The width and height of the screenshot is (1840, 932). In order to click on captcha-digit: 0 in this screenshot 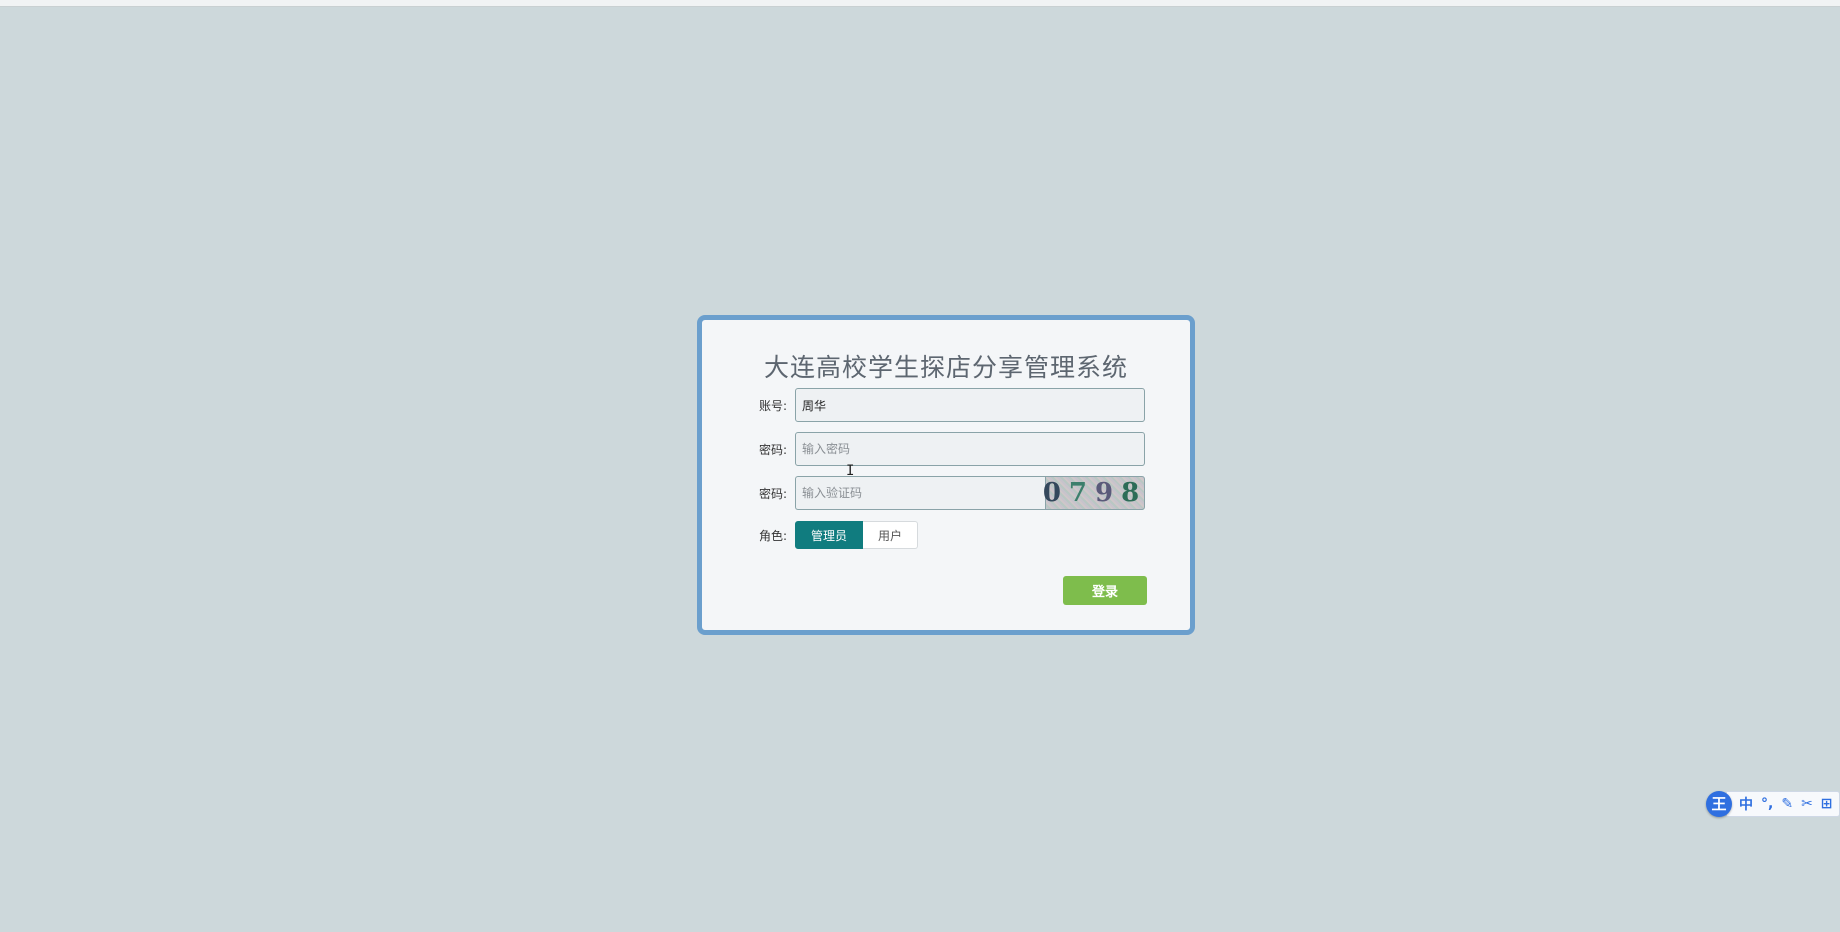, I will do `click(1055, 493)`.